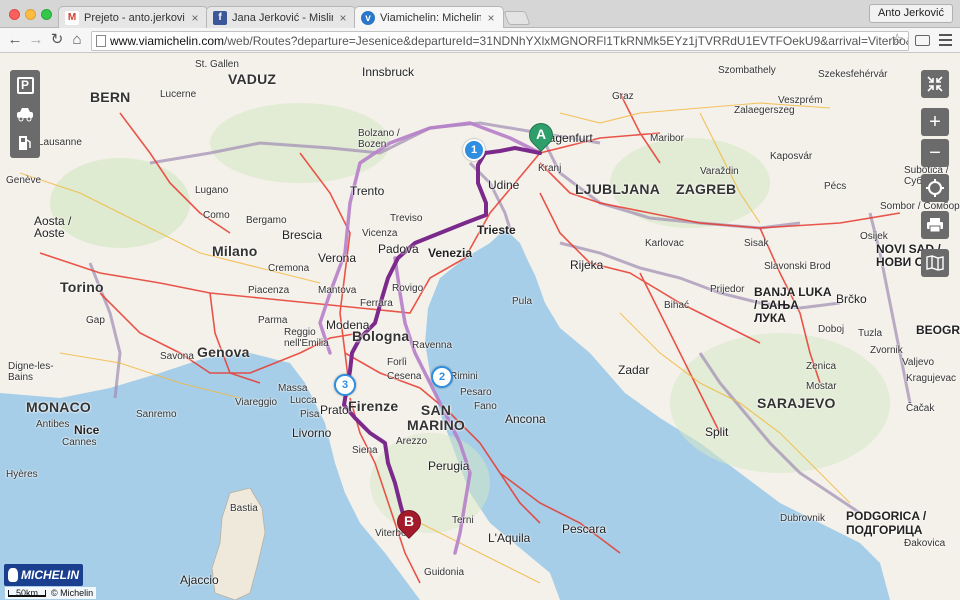 This screenshot has width=960, height=600. What do you see at coordinates (53, 227) in the screenshot?
I see `city-label: Aosta / Aoste` at bounding box center [53, 227].